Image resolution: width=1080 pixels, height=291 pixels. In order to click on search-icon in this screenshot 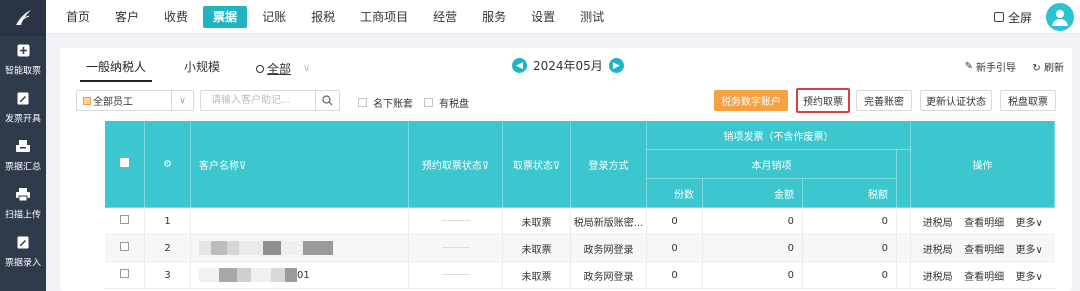, I will do `click(327, 100)`.